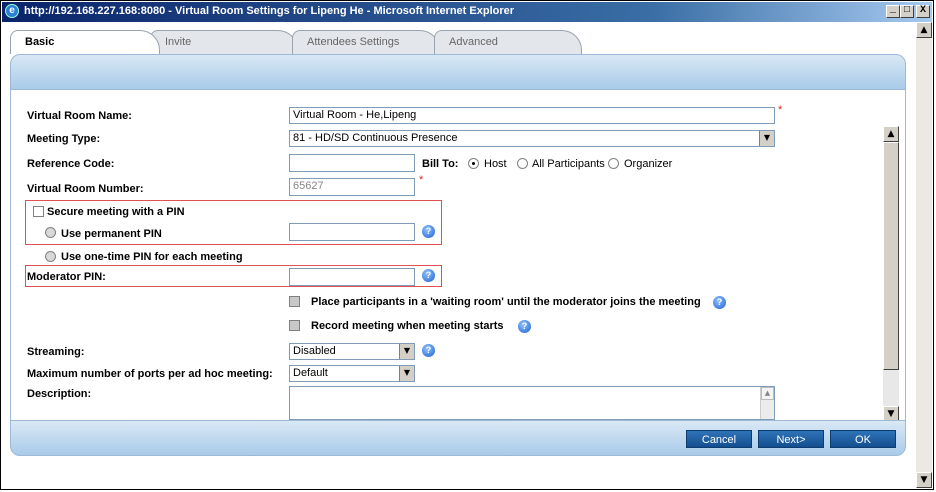 This screenshot has width=936, height=492. What do you see at coordinates (440, 164) in the screenshot?
I see `bill-to-label: Bill To:` at bounding box center [440, 164].